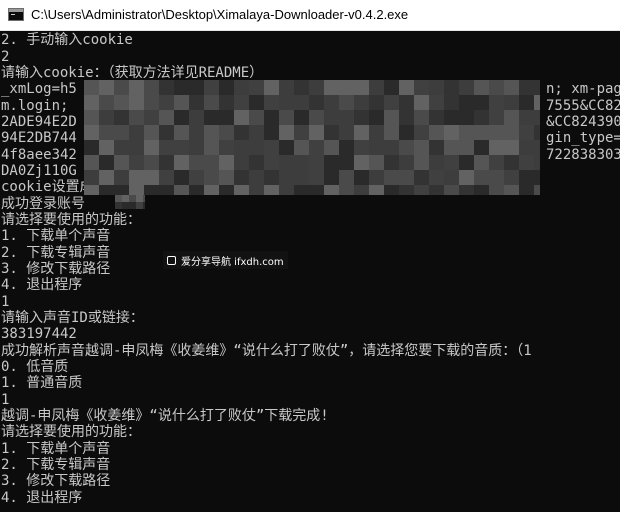 Image resolution: width=620 pixels, height=512 pixels. I want to click on console-line: 1. 下载单个声音, so click(56, 236).